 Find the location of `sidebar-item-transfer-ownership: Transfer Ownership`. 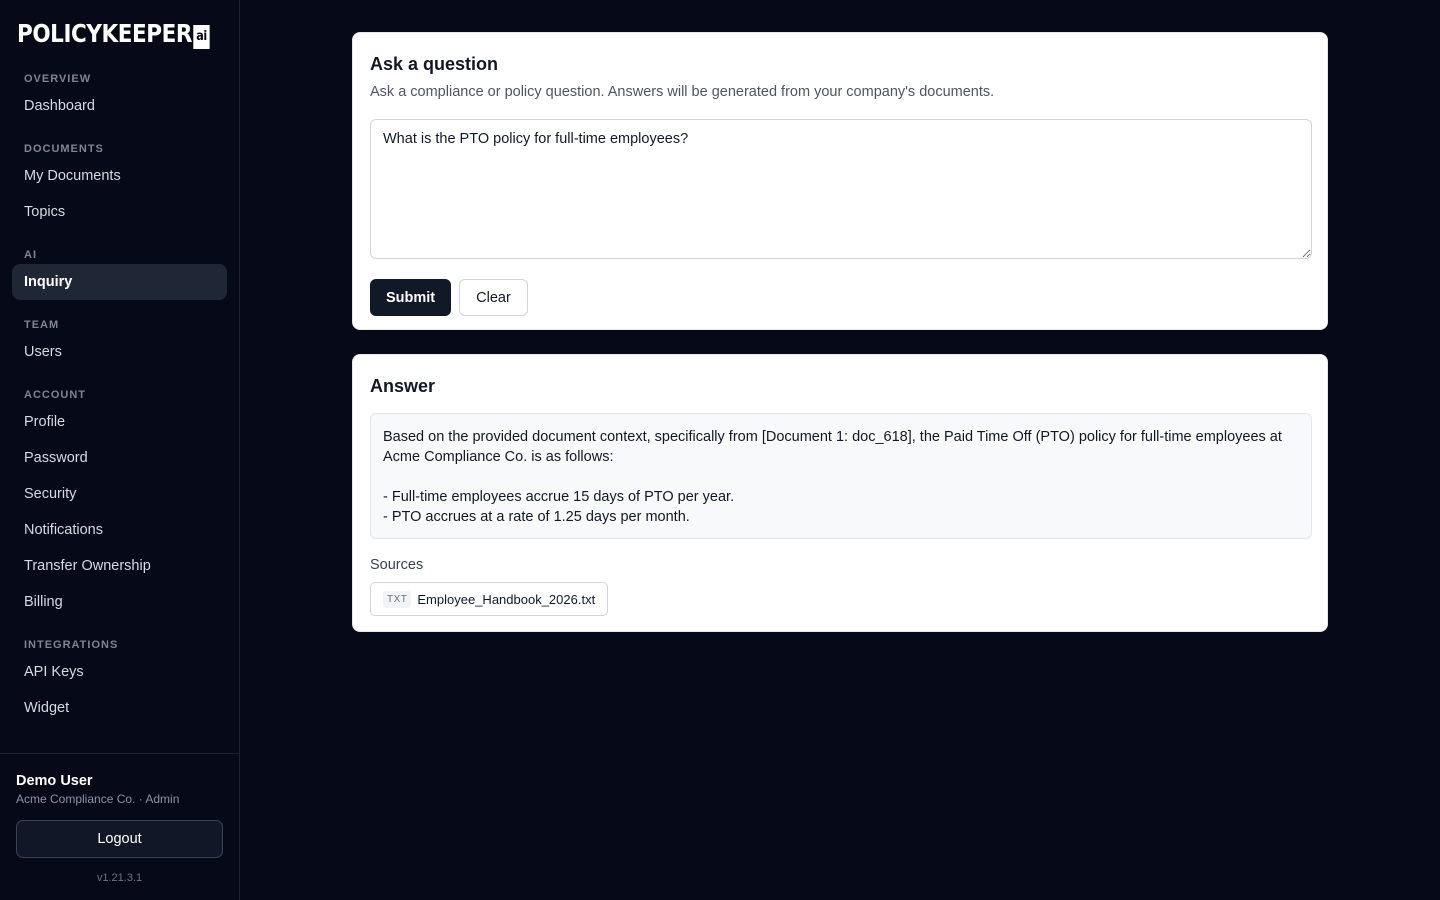

sidebar-item-transfer-ownership: Transfer Ownership is located at coordinates (119, 566).